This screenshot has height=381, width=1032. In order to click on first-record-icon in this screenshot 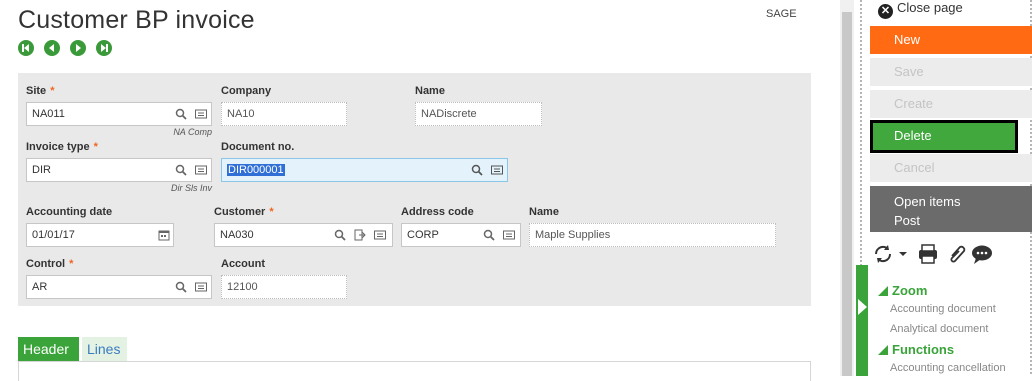, I will do `click(26, 48)`.